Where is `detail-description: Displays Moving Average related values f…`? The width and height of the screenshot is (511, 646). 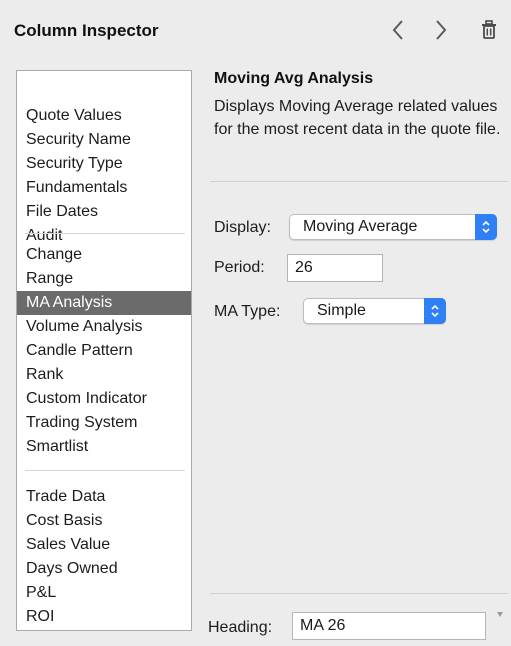
detail-description: Displays Moving Average related values f… is located at coordinates (357, 118).